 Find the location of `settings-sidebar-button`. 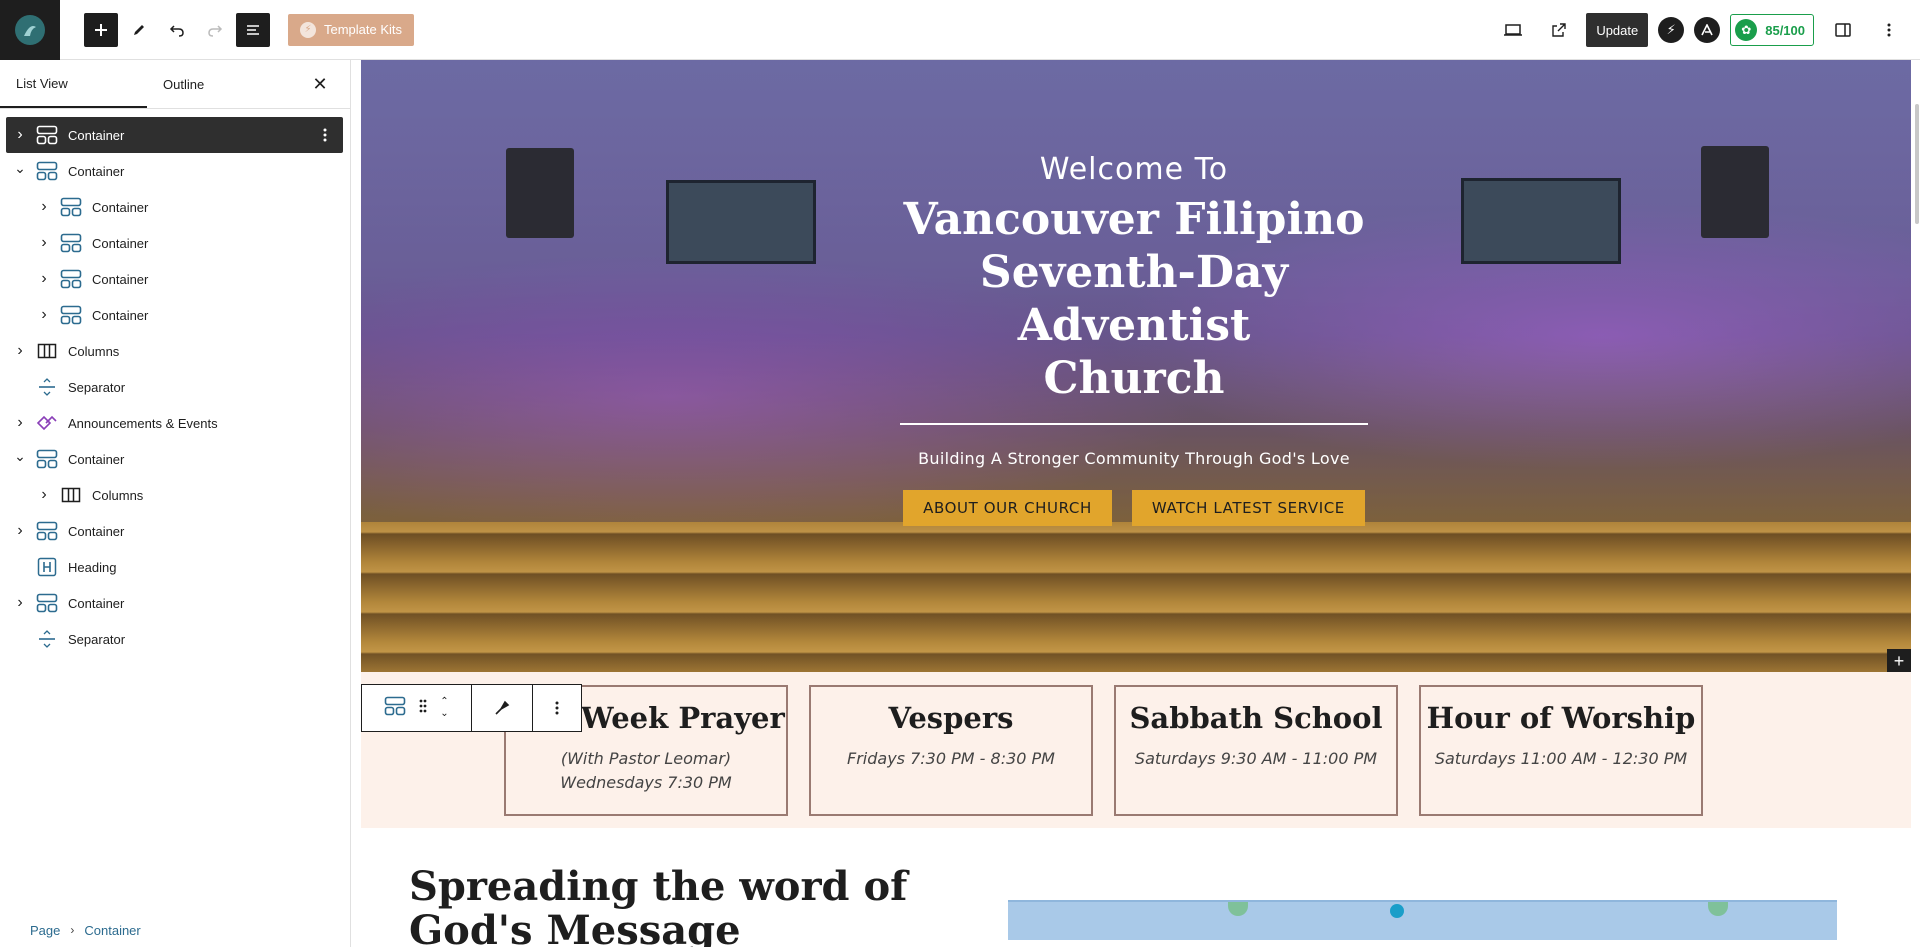

settings-sidebar-button is located at coordinates (1843, 30).